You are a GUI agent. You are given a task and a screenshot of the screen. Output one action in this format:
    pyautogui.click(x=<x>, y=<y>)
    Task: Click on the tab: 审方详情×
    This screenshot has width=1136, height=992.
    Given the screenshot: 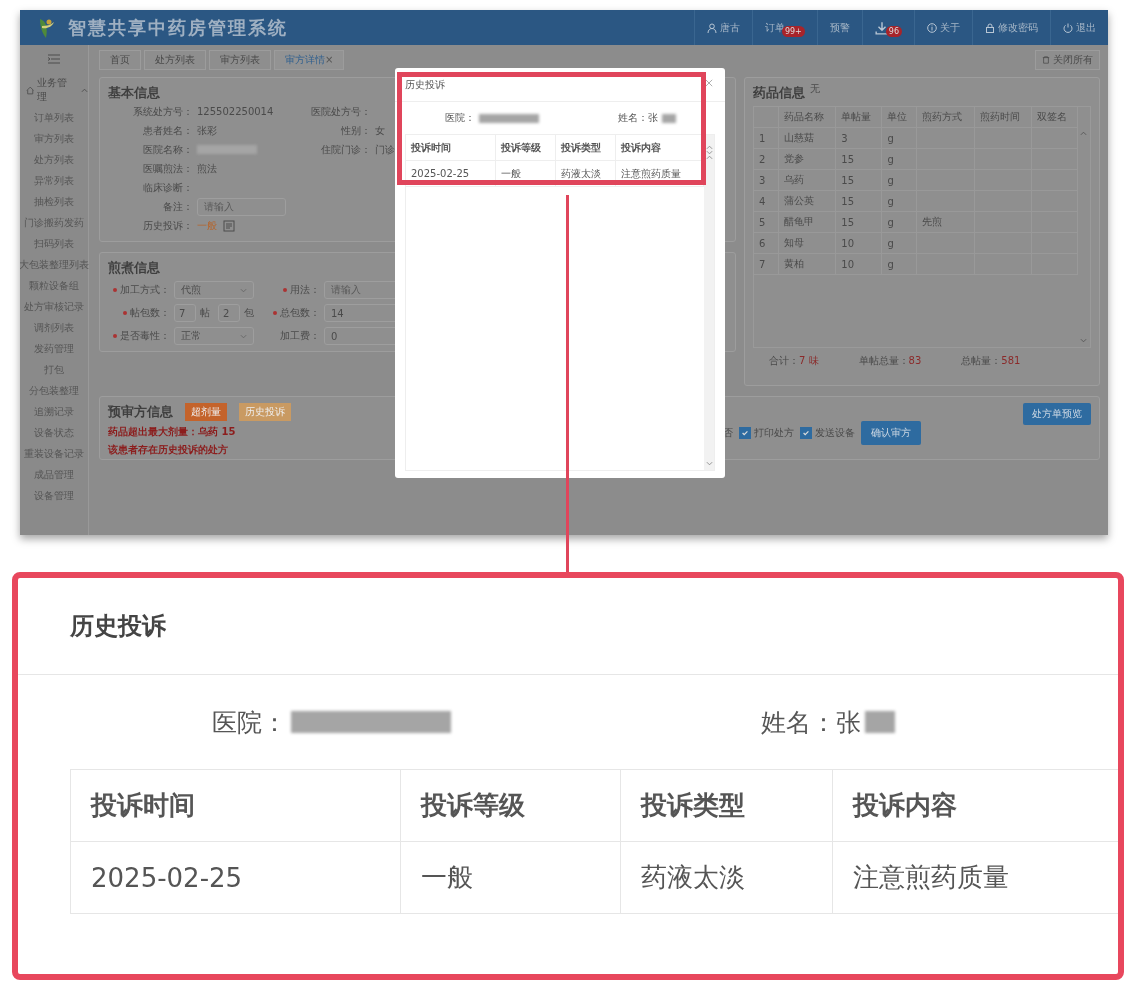 What is the action you would take?
    pyautogui.click(x=309, y=60)
    